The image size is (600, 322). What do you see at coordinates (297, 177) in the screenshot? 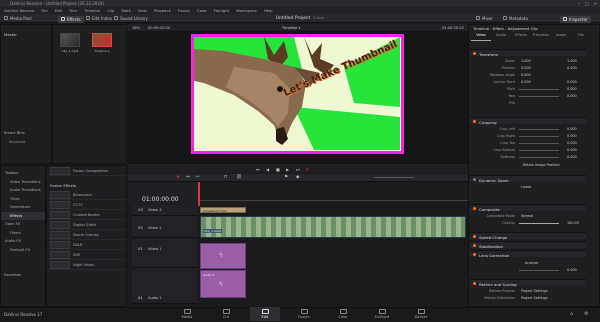
I see `marker-icon: ◆` at bounding box center [297, 177].